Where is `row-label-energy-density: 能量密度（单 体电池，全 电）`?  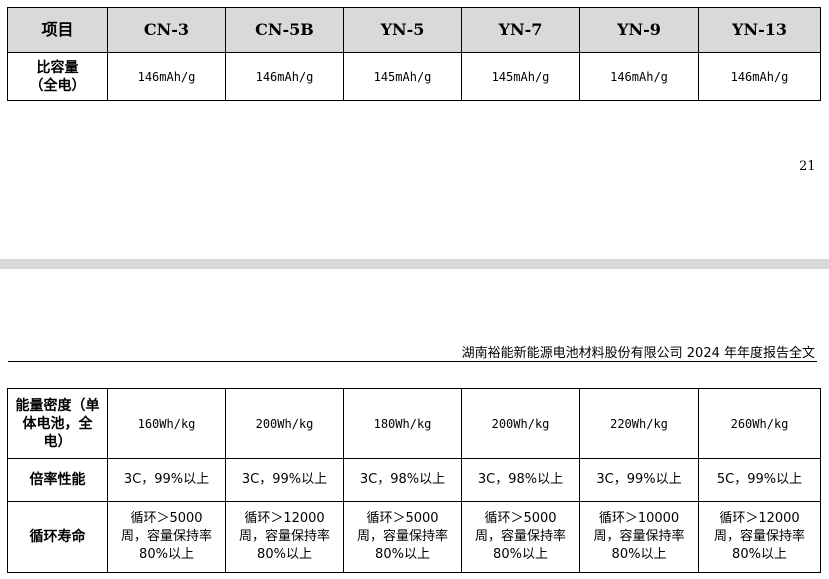 row-label-energy-density: 能量密度（单 体电池，全 电） is located at coordinates (57, 423).